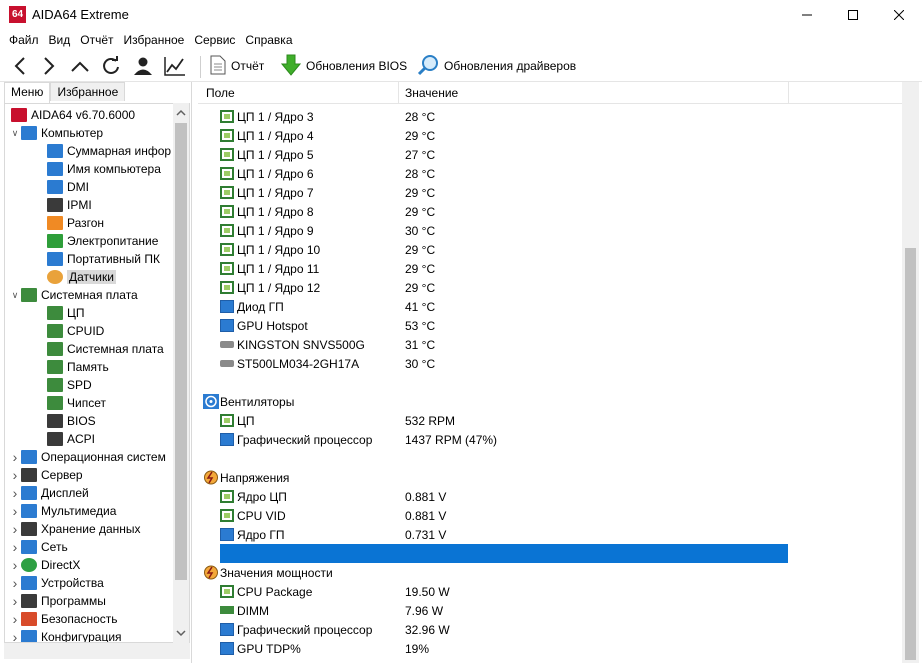 This screenshot has height=663, width=922. What do you see at coordinates (73, 295) in the screenshot?
I see `tree-item: ∨ Системная плата` at bounding box center [73, 295].